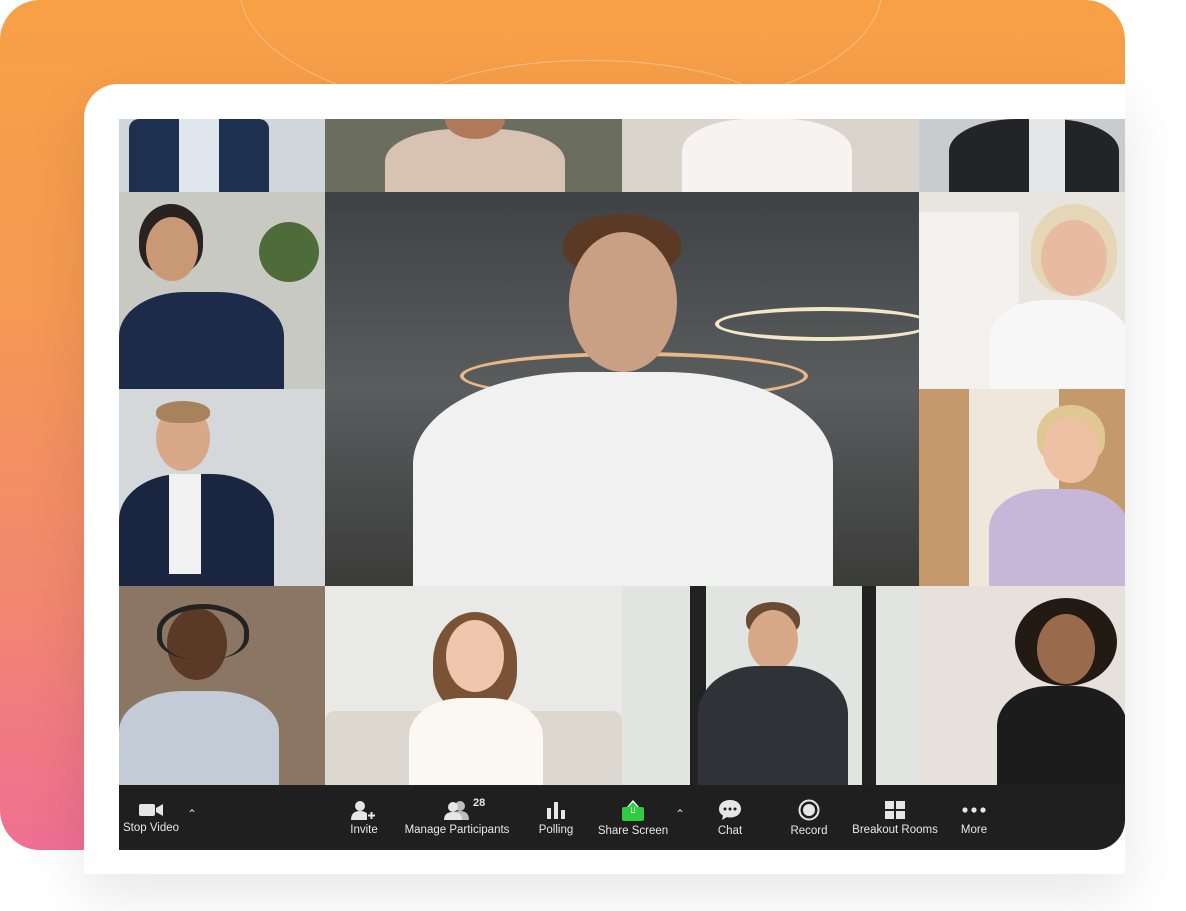  I want to click on chat-label: Chat, so click(730, 830).